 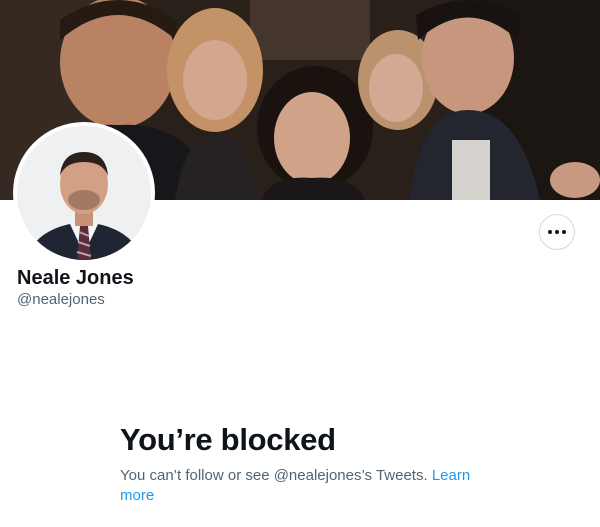 I want to click on more-options-button, so click(x=557, y=232).